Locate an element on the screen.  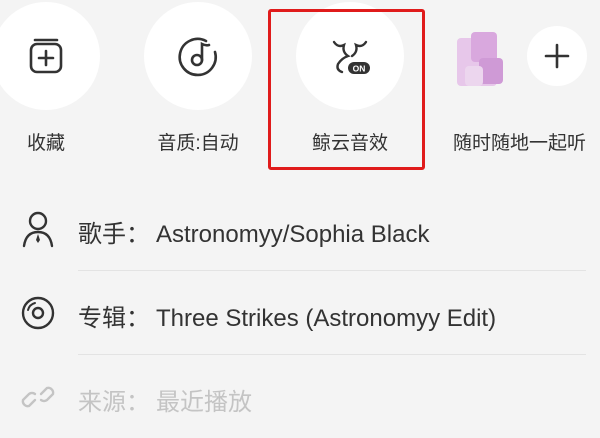
source-label: 来源 is located at coordinates (102, 402).